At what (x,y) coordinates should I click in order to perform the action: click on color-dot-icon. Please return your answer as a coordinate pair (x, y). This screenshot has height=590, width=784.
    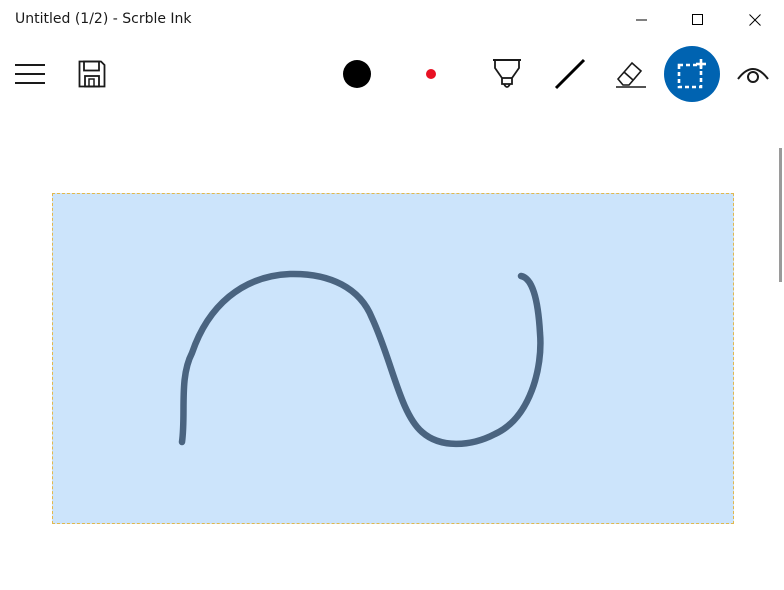
    Looking at the image, I should click on (431, 74).